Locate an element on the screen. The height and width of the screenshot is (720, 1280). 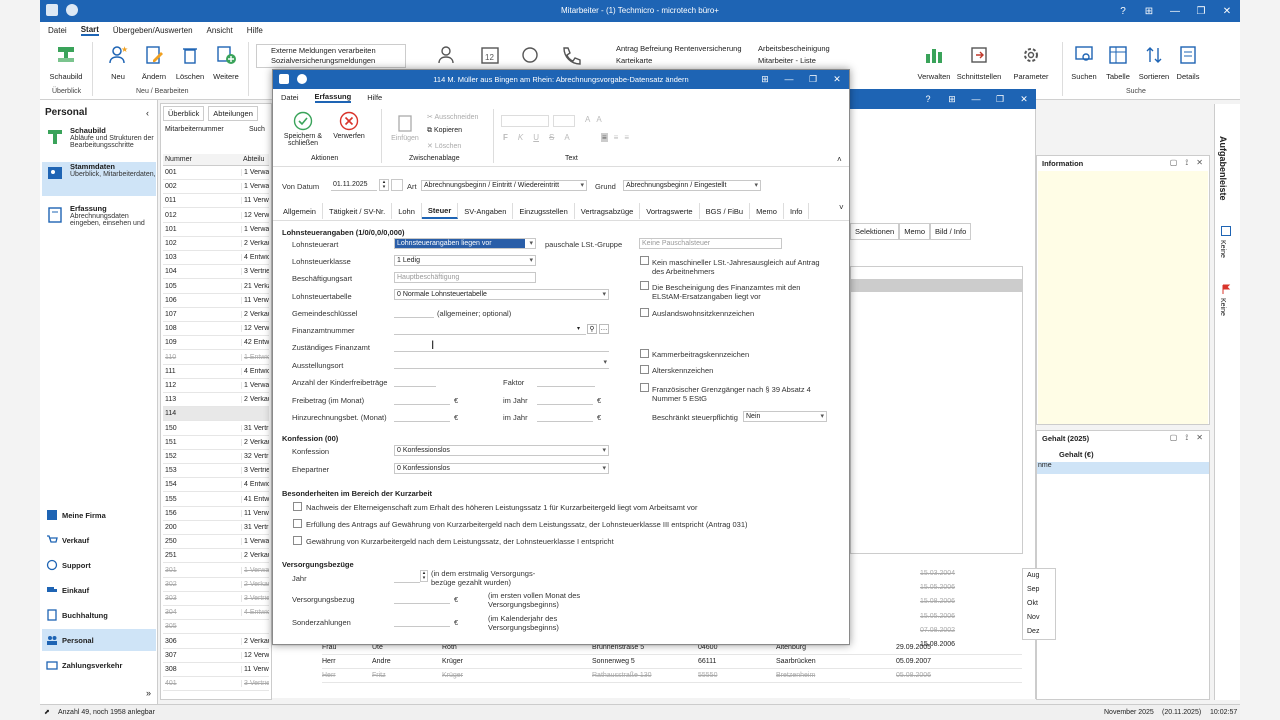
table-row: 101 1 Verwa is located at coordinates (216, 230).